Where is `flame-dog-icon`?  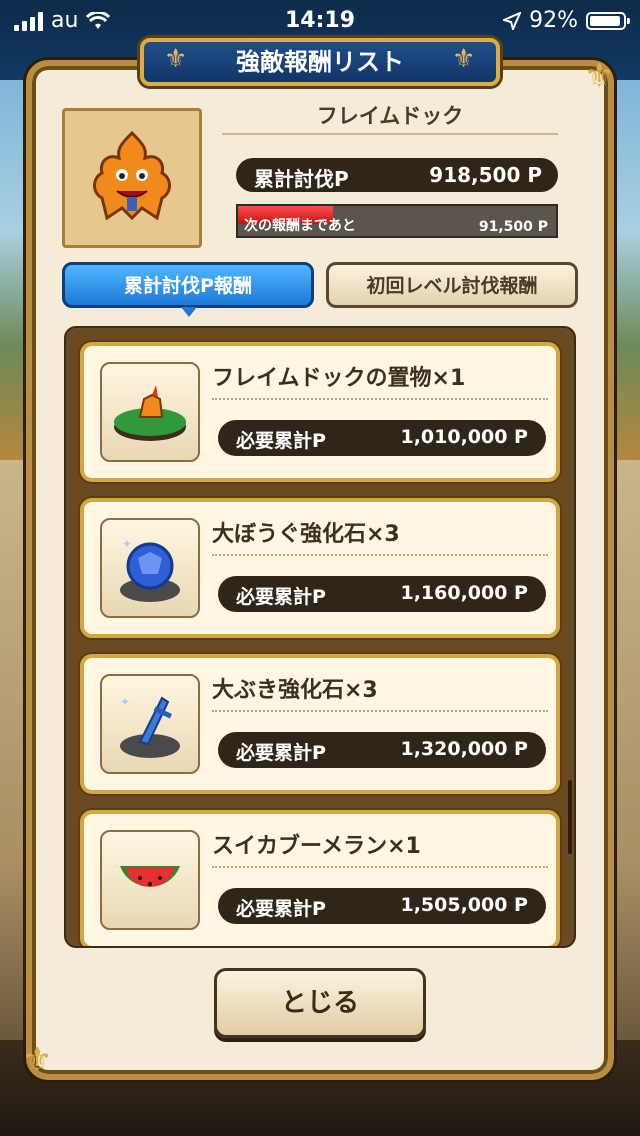
flame-dog-icon is located at coordinates (132, 175).